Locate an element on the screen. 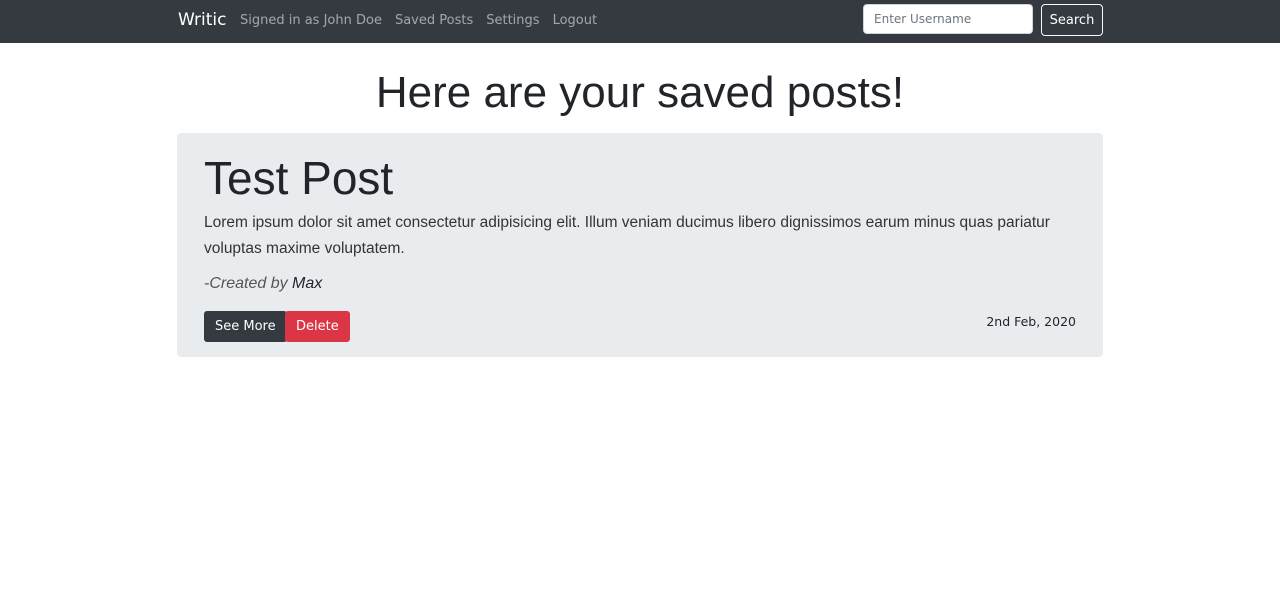  search-button: Search is located at coordinates (1072, 20).